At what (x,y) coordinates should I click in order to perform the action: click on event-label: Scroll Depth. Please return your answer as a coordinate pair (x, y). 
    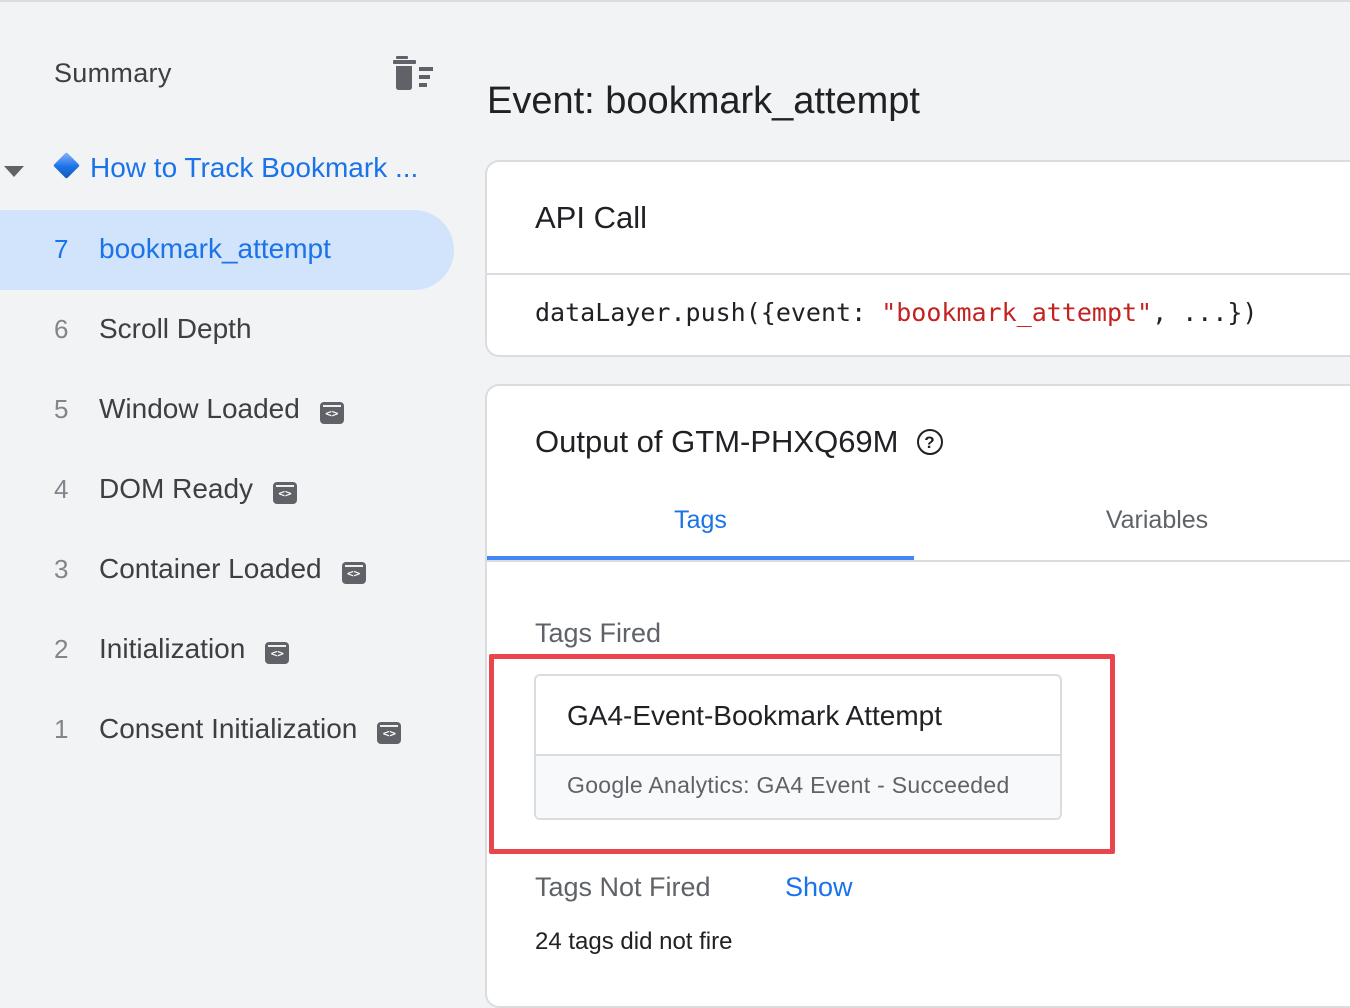
    Looking at the image, I should click on (175, 328).